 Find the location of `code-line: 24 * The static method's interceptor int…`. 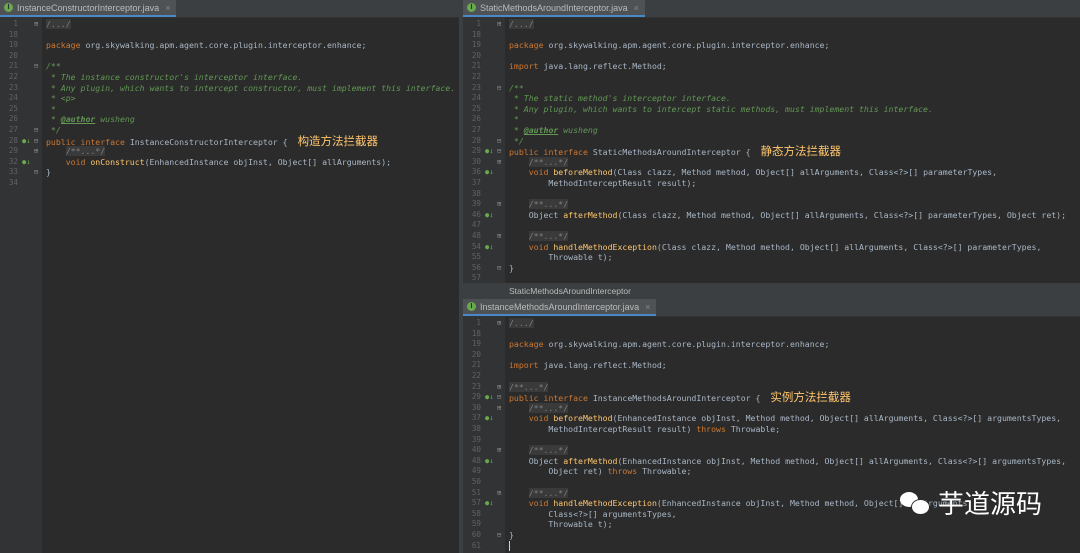

code-line: 24 * The static method's interceptor int… is located at coordinates (771, 98).